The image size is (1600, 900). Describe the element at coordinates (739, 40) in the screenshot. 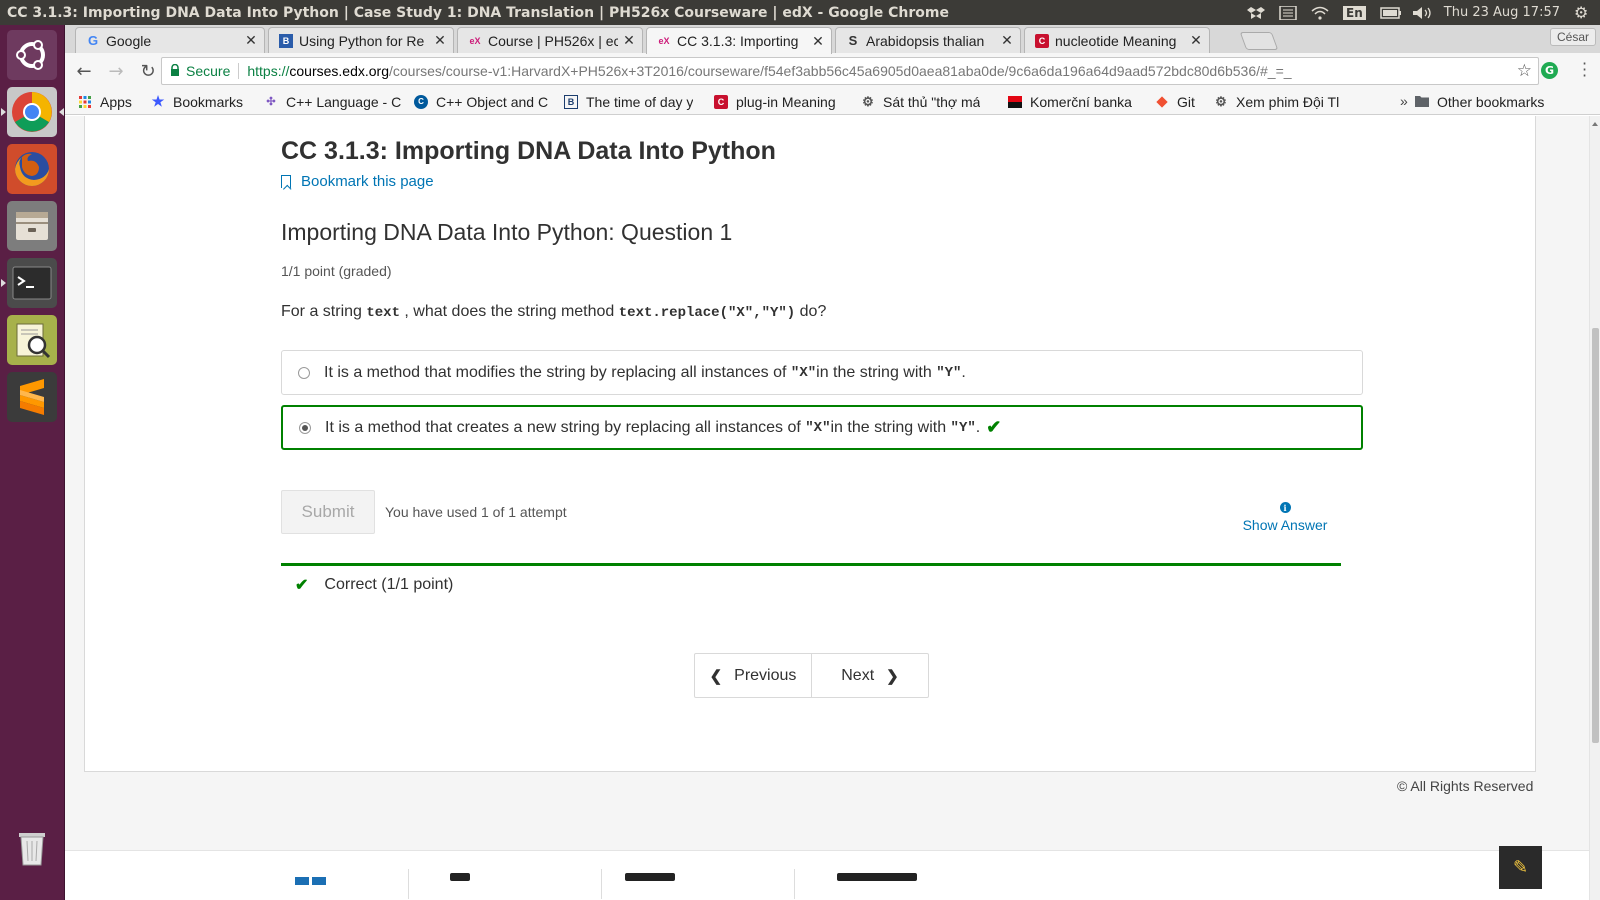

I see `tab-cc-313: eX CC 3.1.3: Importing ✕` at that location.